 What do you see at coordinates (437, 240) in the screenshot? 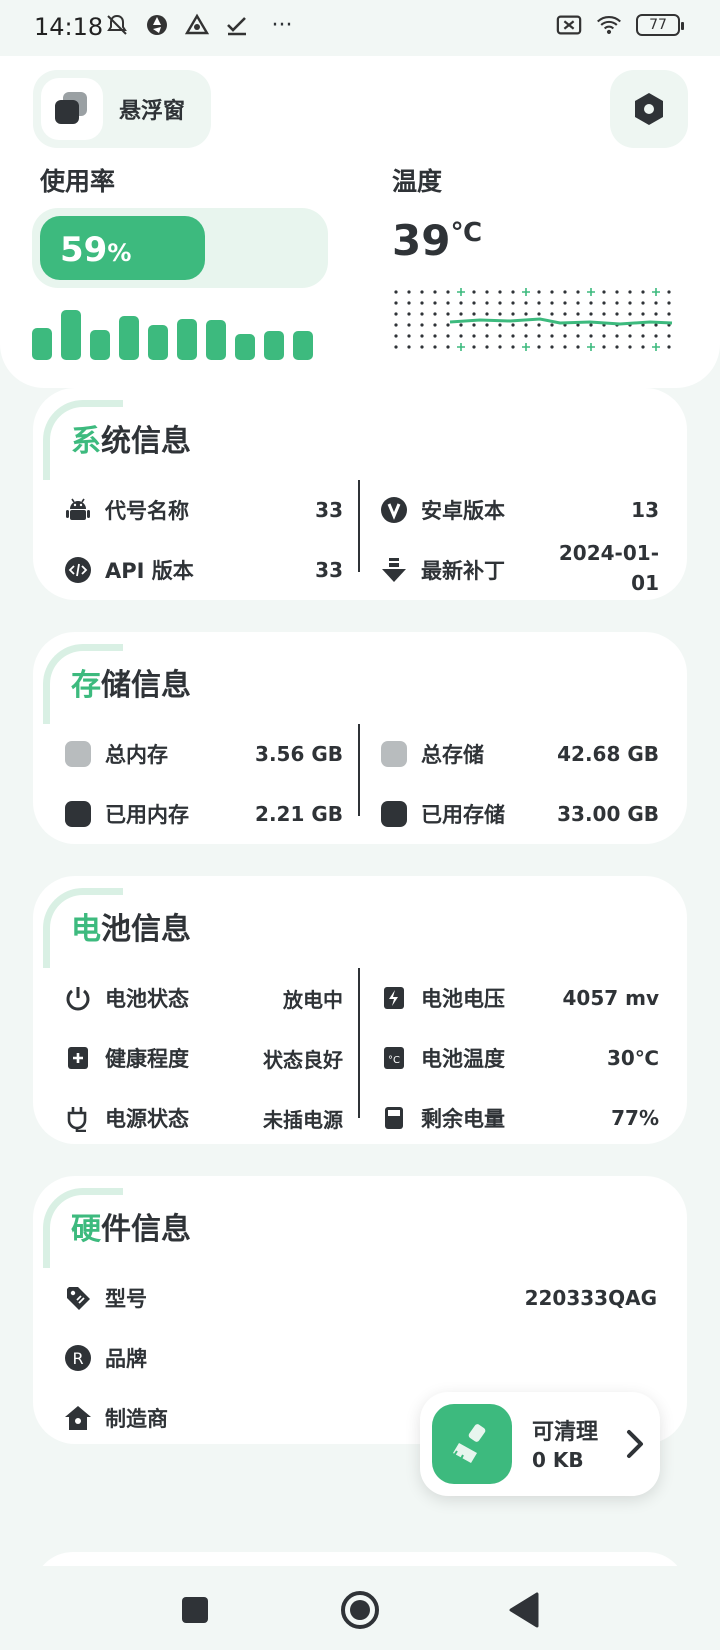
I see `temperature-value: 39℃` at bounding box center [437, 240].